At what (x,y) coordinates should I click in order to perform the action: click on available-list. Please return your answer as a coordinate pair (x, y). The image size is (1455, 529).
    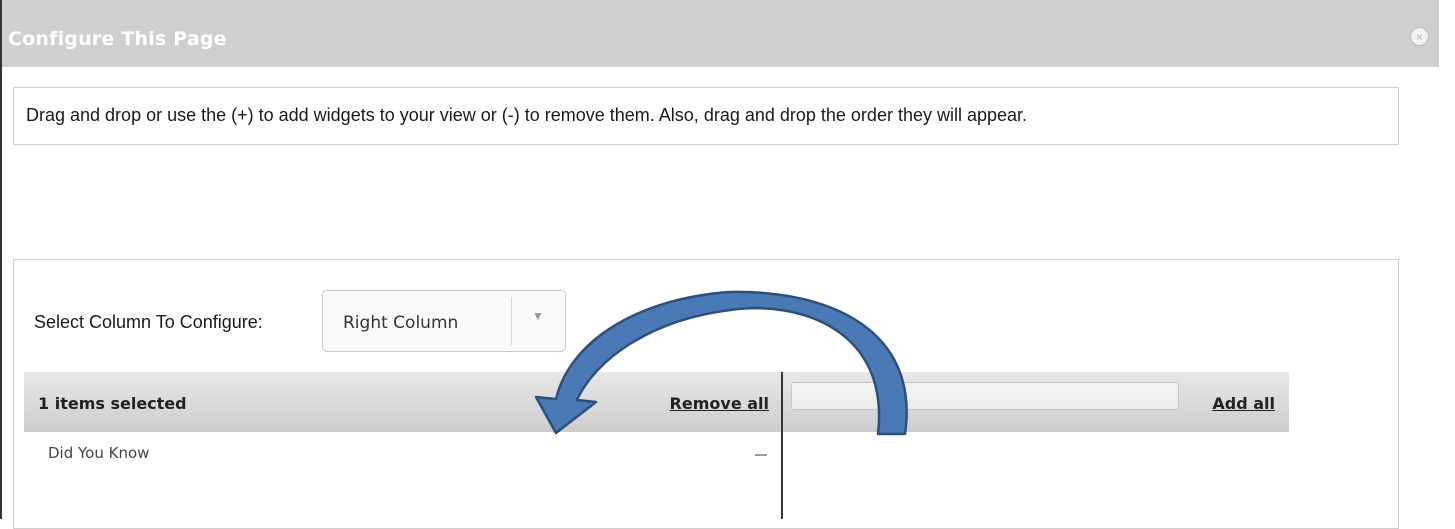
    Looking at the image, I should click on (1036, 475).